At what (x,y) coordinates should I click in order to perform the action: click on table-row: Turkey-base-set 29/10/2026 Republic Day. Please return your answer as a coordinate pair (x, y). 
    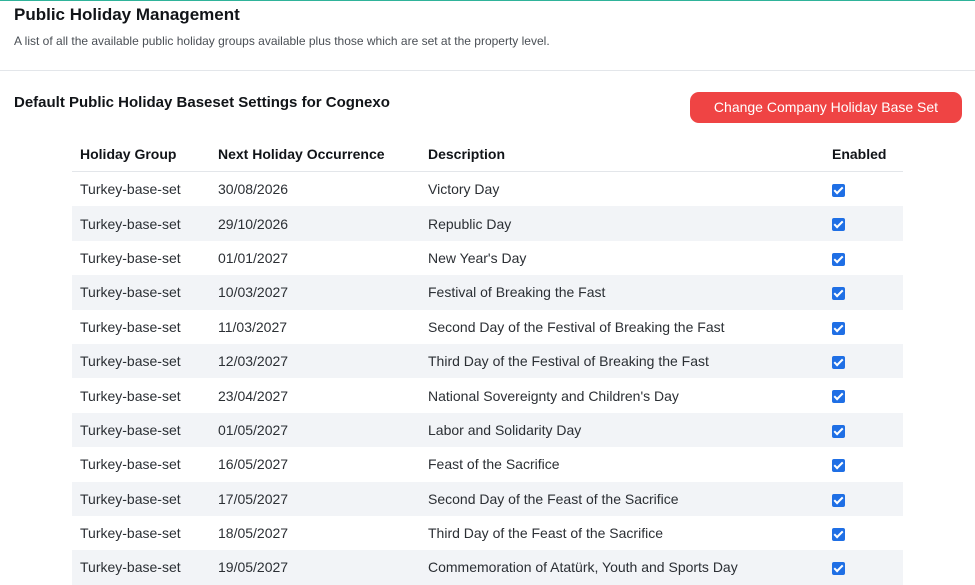
    Looking at the image, I should click on (487, 223).